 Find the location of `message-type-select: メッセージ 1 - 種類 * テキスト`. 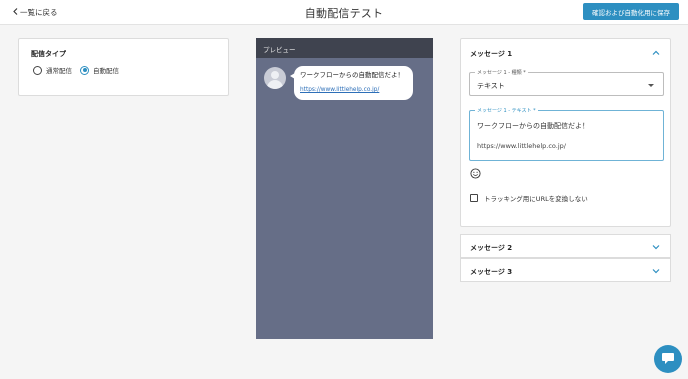

message-type-select: メッセージ 1 - 種類 * テキスト is located at coordinates (566, 82).